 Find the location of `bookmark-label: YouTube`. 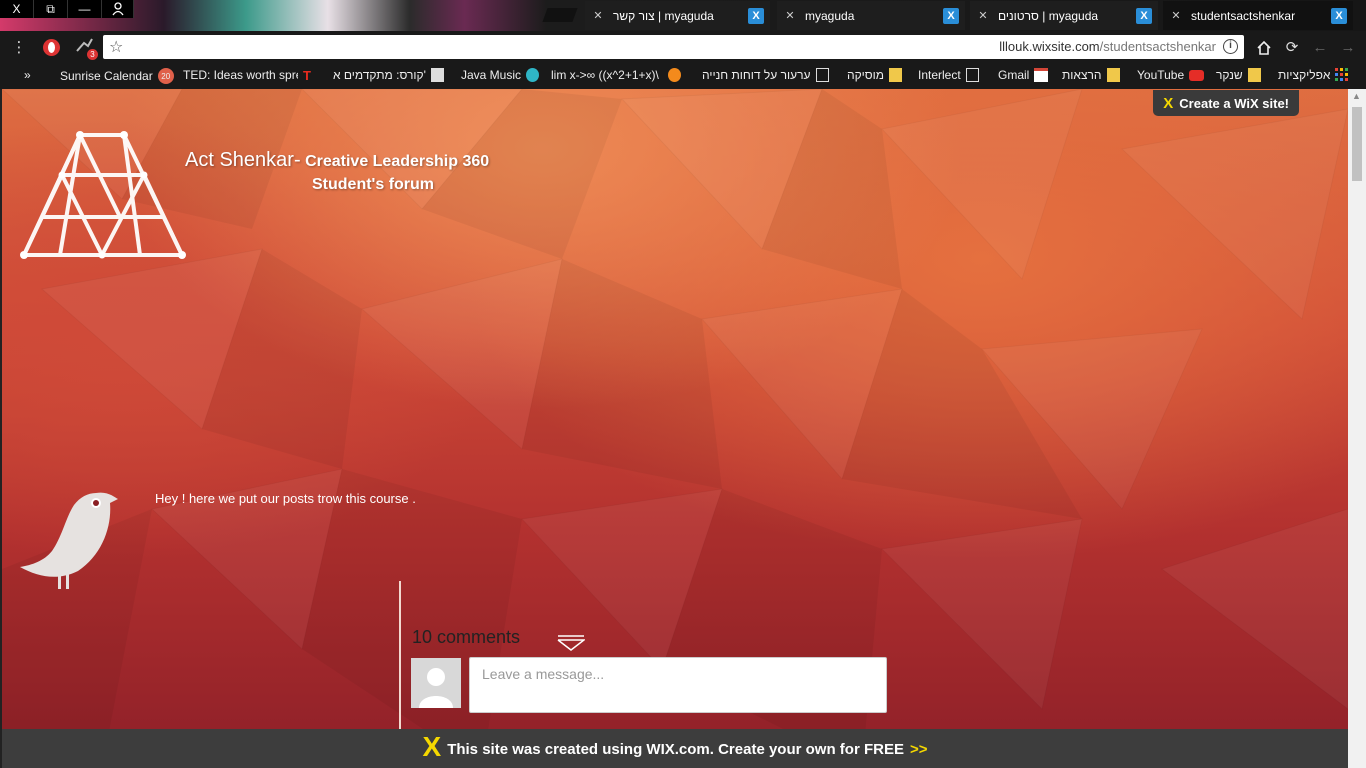

bookmark-label: YouTube is located at coordinates (1161, 75).